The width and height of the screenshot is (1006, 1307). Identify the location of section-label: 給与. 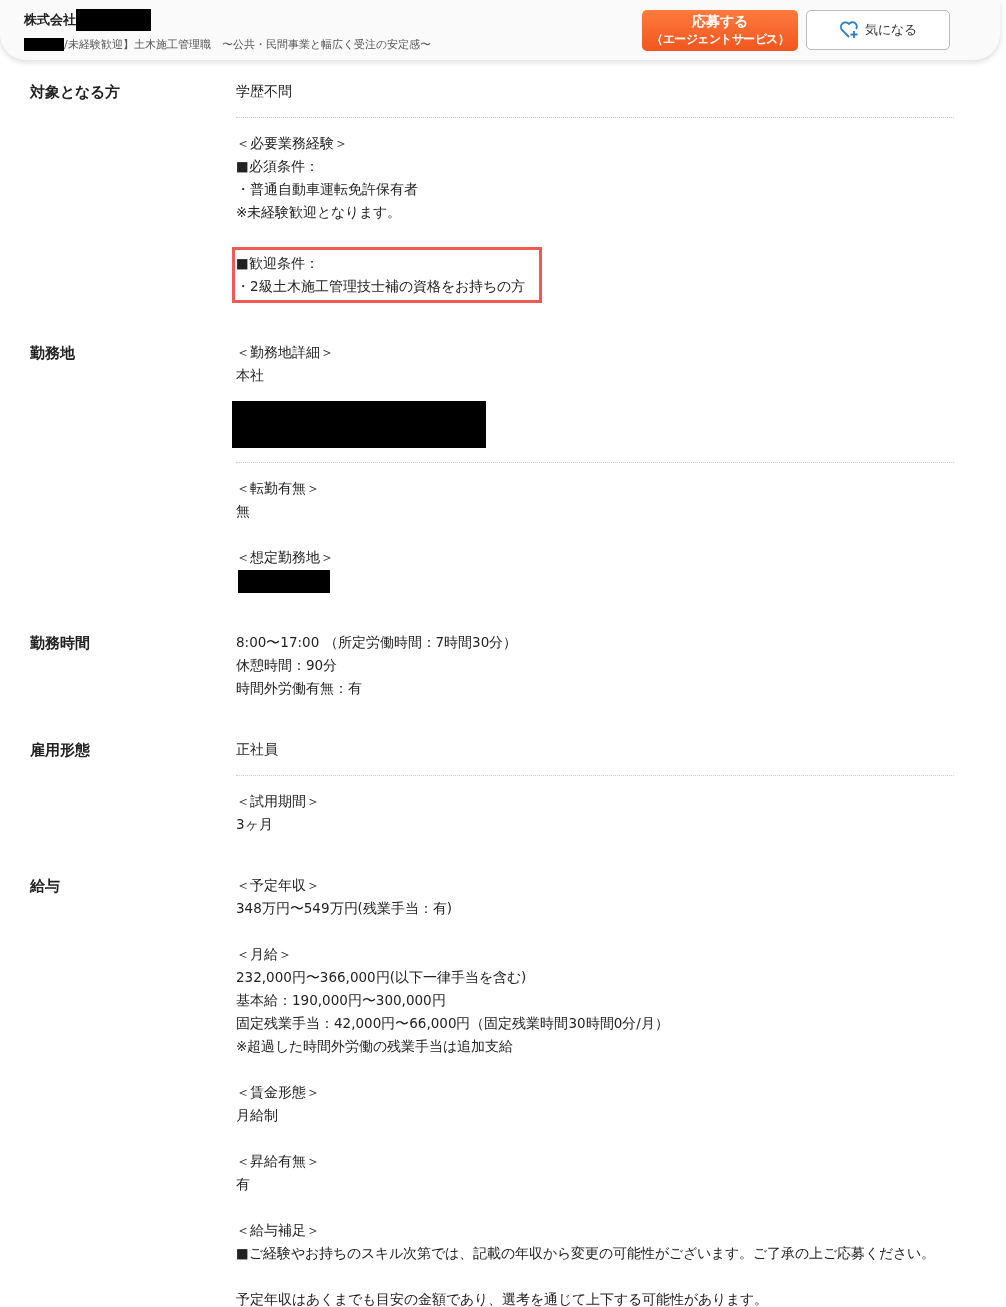
(45, 886).